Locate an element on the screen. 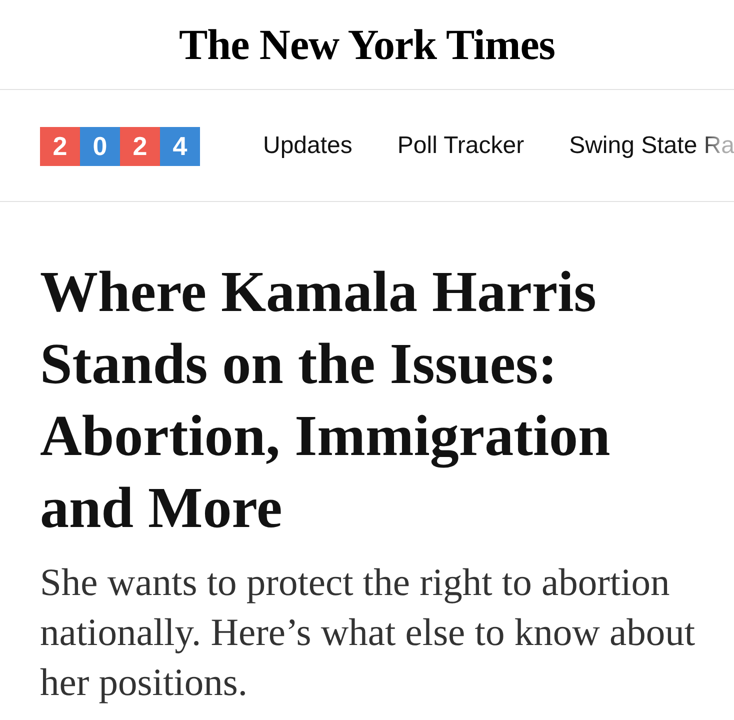 Image resolution: width=734 pixels, height=720 pixels. site-logo: The New York Times is located at coordinates (367, 45).